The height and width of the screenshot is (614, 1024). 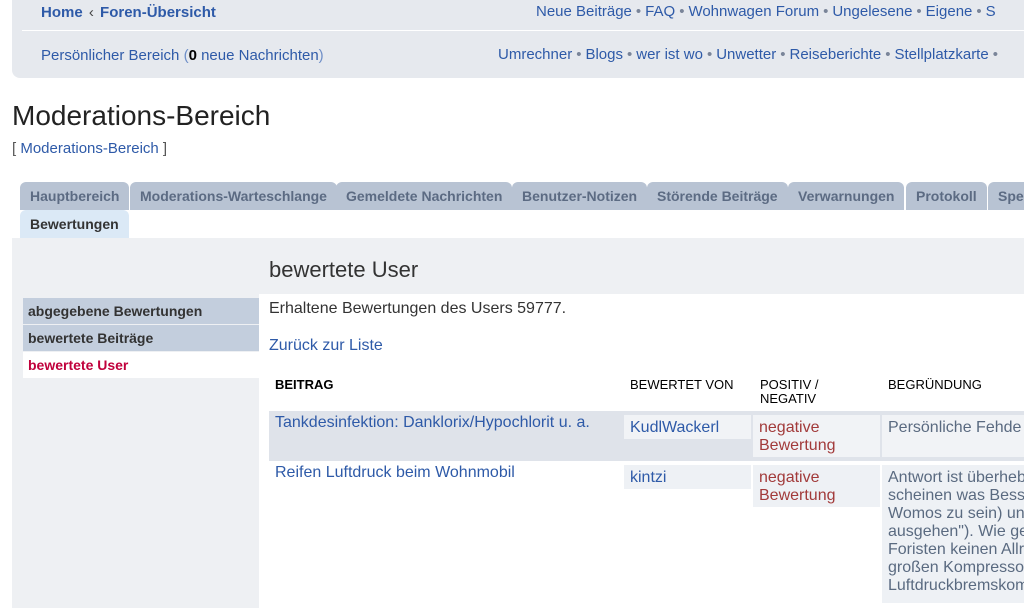 I want to click on tab-warnings: Verwarnungen, so click(x=846, y=196).